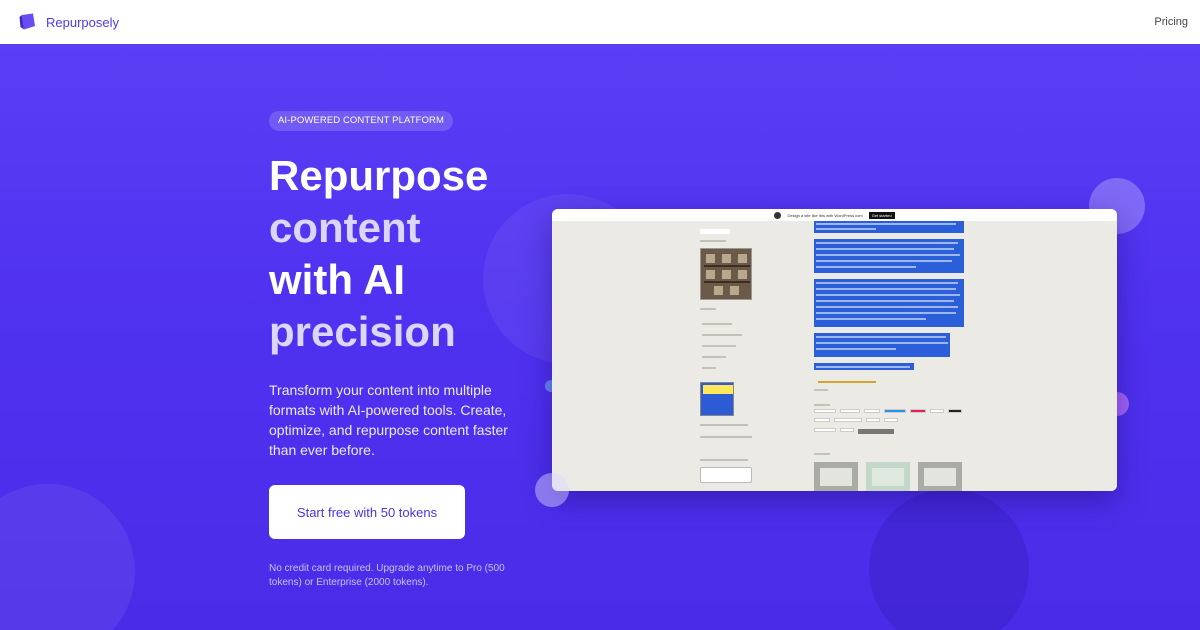  I want to click on nav-pricing-link: Pricing, so click(1171, 22).